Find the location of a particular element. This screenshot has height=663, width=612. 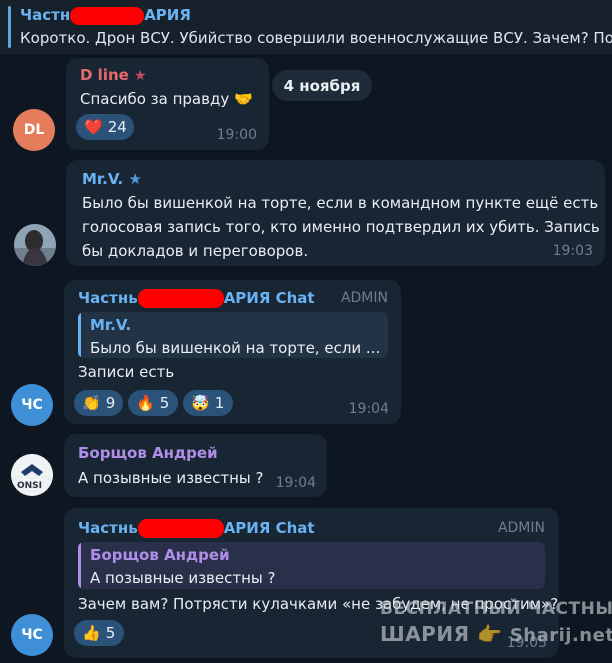

fire-icon: 🔥 is located at coordinates (145, 403).